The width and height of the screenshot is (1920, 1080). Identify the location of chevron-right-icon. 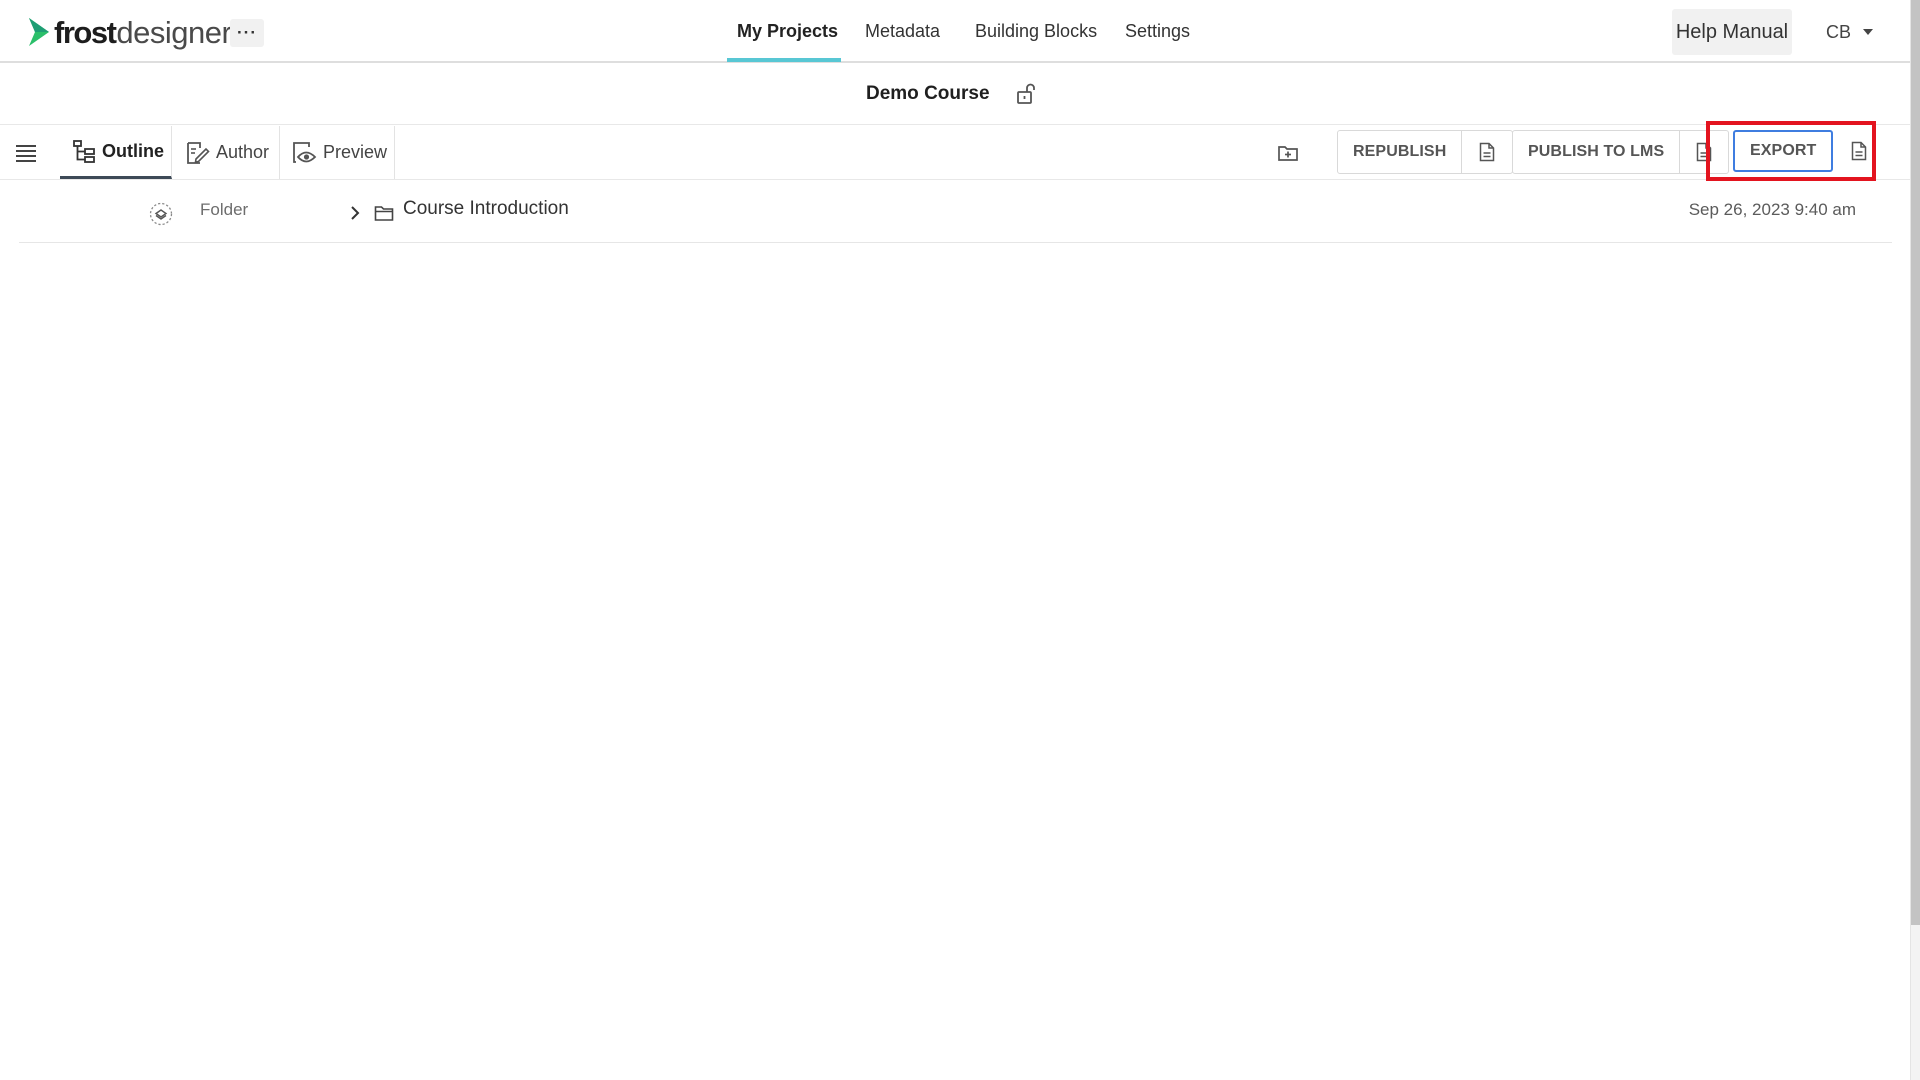
(355, 213).